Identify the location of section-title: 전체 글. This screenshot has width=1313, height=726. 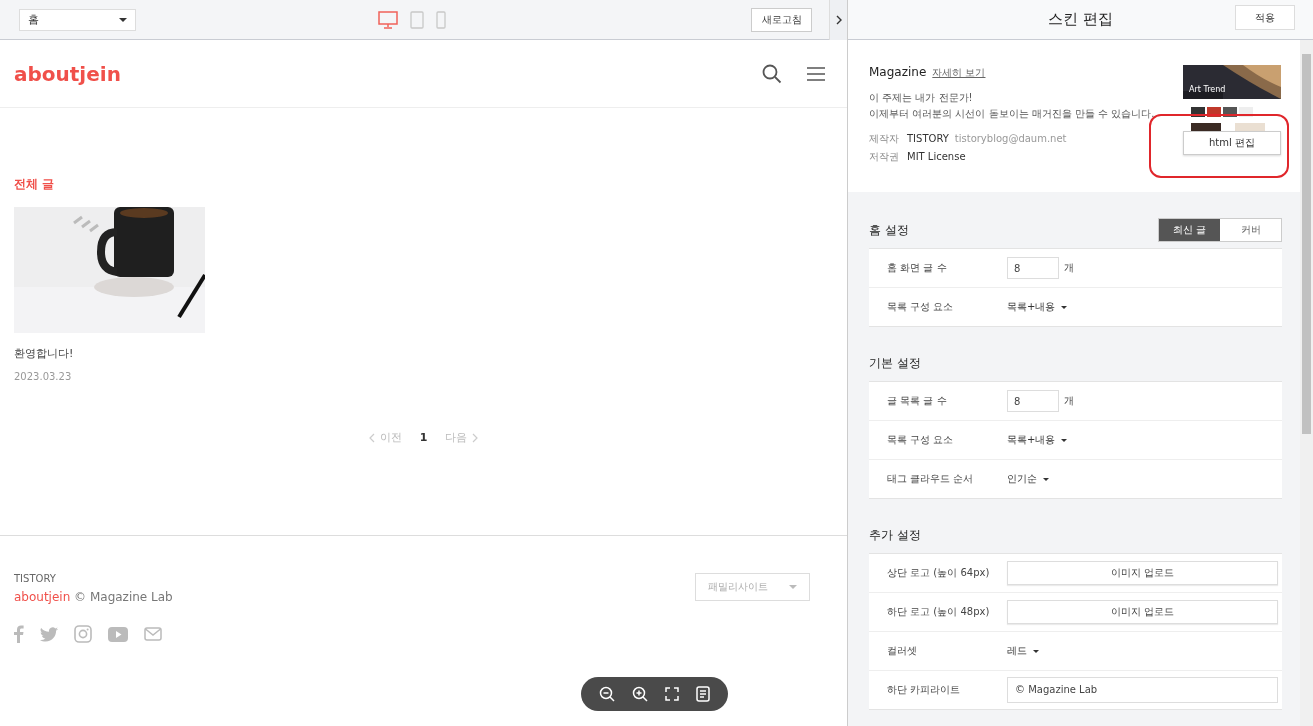
(35, 184).